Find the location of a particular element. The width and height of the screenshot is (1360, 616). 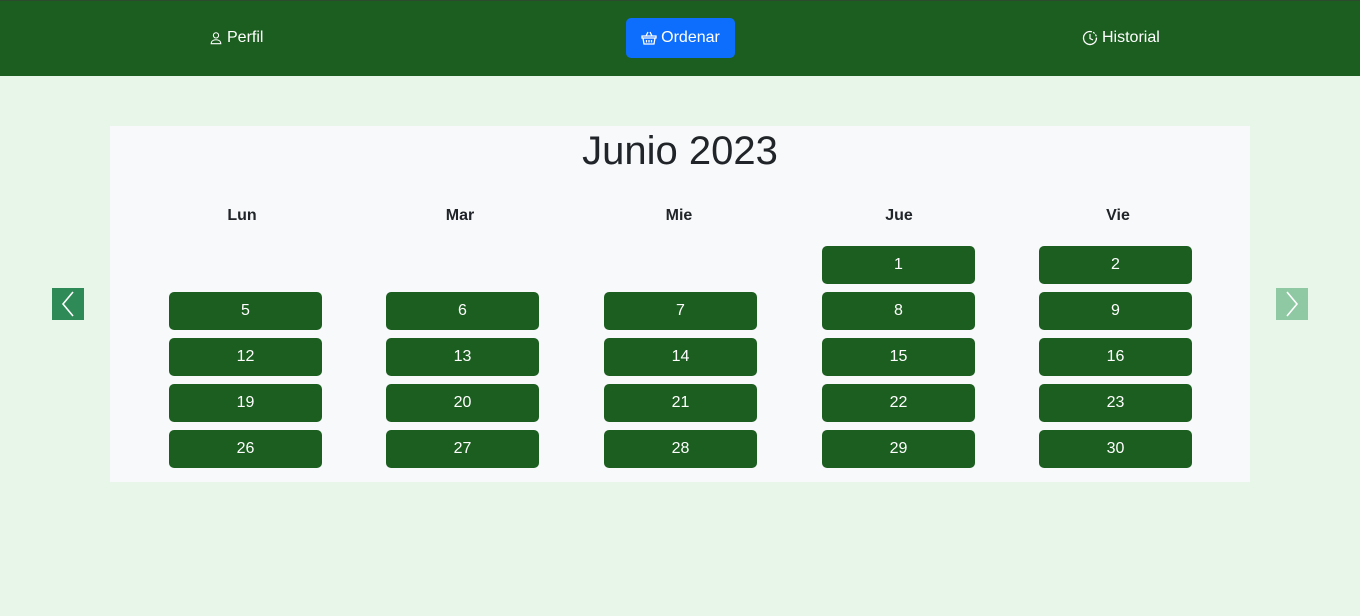

nav-ordenar-button: Ordenar is located at coordinates (680, 38).